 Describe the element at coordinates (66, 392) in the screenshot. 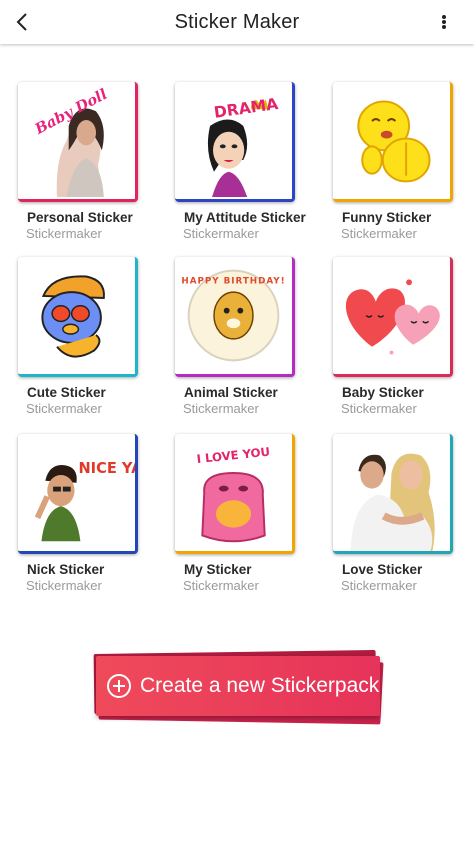

I see `pack-title: Cute Sticker` at that location.